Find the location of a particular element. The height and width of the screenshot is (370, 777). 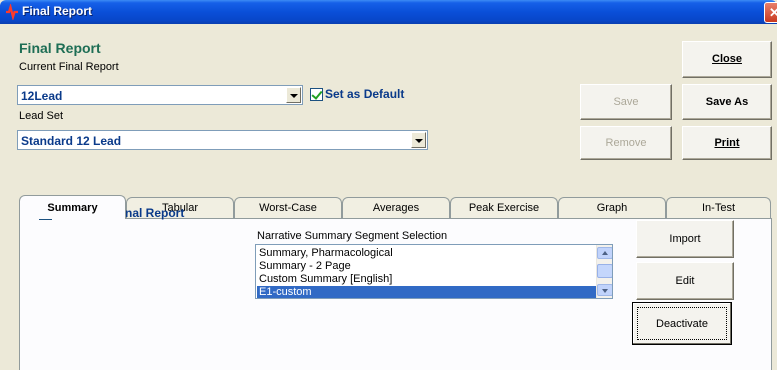

current-report-value: 12Lead is located at coordinates (42, 96).